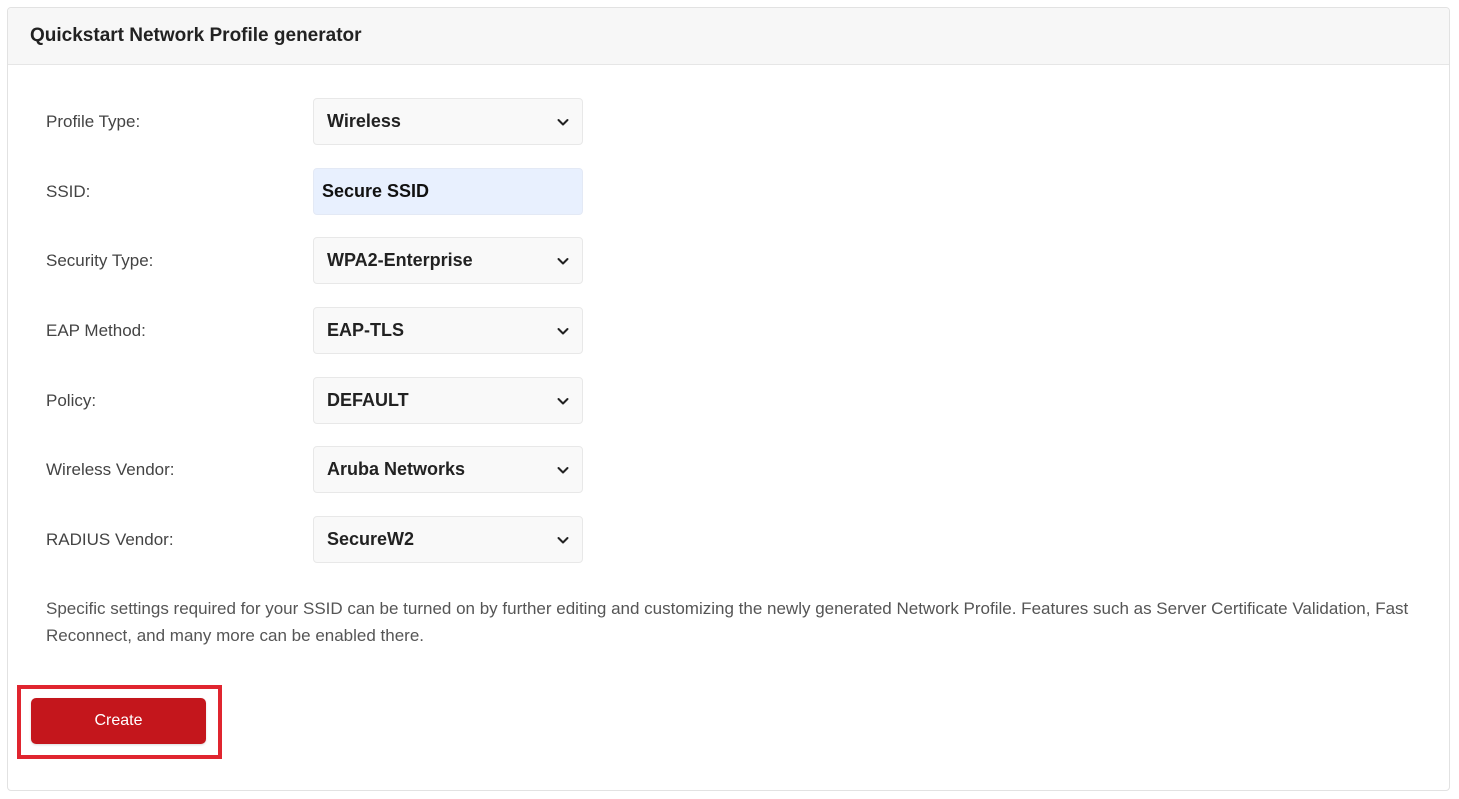 This screenshot has height=799, width=1459. I want to click on radius-vendor-row: RADIUS Vendor: SecureW2, so click(314, 539).